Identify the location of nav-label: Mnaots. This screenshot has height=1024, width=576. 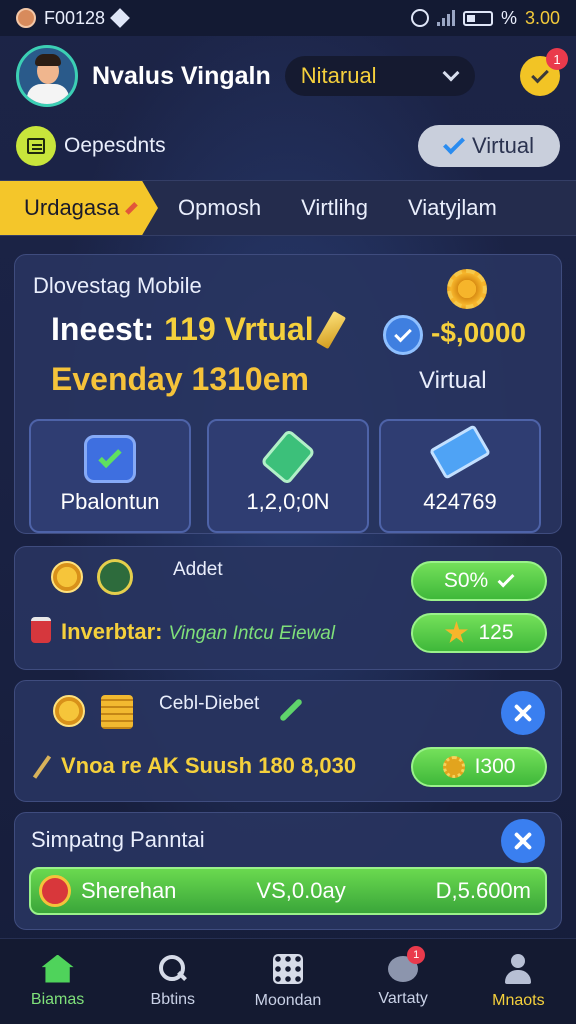
(518, 1000).